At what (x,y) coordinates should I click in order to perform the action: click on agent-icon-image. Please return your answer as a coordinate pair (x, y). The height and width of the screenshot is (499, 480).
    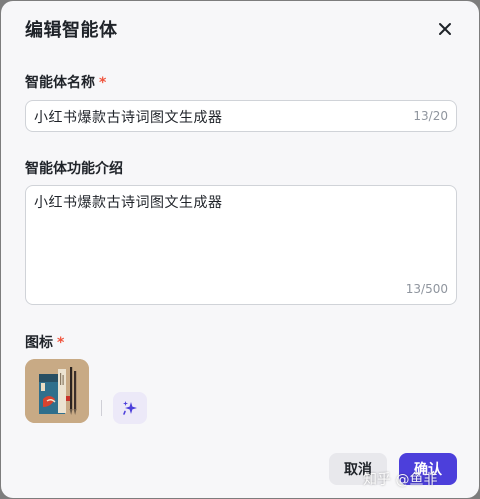
    Looking at the image, I should click on (57, 391).